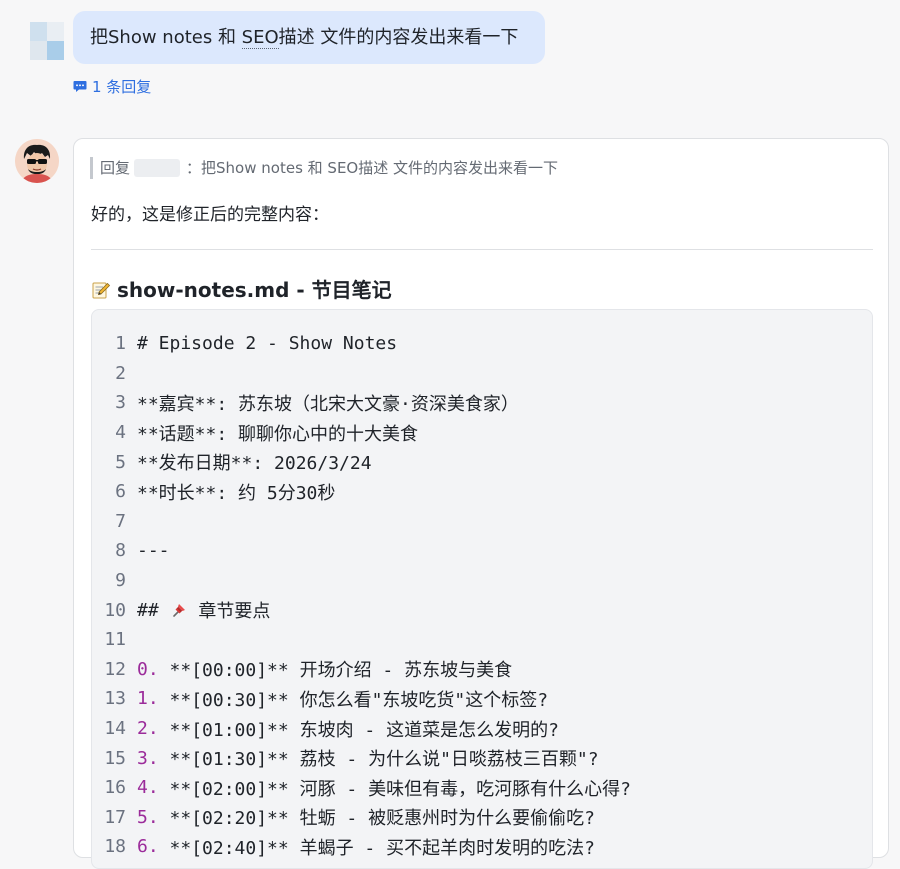 This screenshot has width=900, height=869. What do you see at coordinates (398, 37) in the screenshot?
I see `user-message-text-end: 描述 文件的内容发出来看一下` at bounding box center [398, 37].